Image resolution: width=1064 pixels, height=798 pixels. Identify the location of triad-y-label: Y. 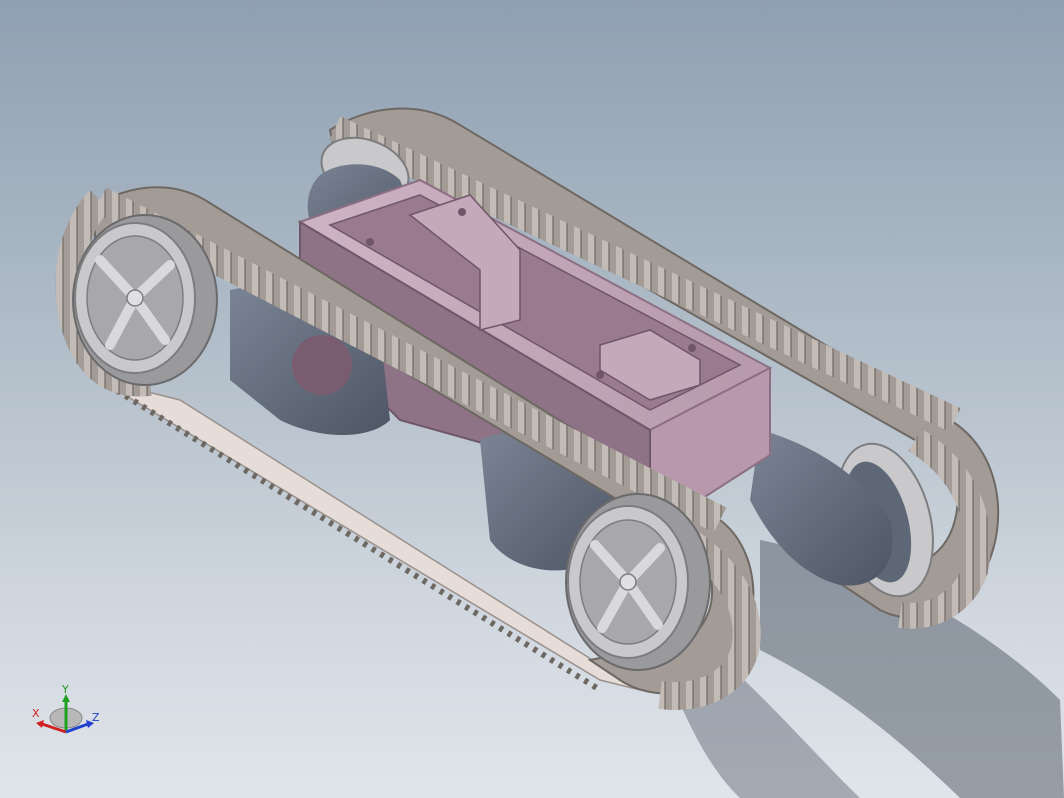
(65, 689).